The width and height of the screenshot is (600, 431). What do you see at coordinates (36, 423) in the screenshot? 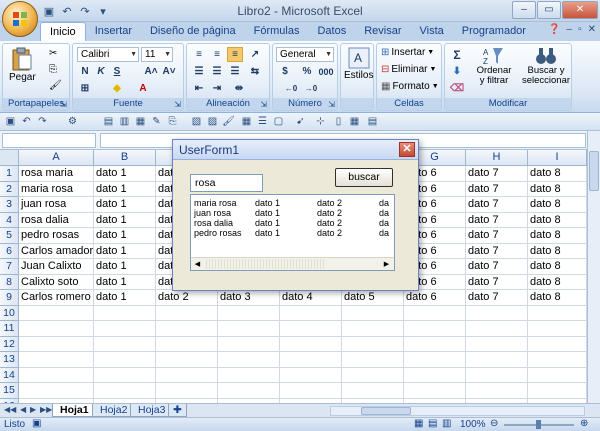
I see `macro-record-icon: ▣` at bounding box center [36, 423].